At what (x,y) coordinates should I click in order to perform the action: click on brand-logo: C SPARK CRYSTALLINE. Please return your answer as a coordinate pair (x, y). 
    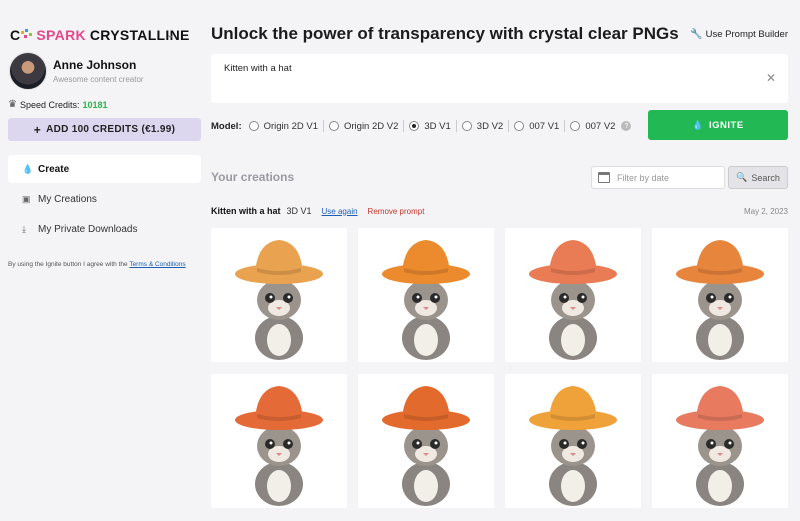
    Looking at the image, I should click on (100, 35).